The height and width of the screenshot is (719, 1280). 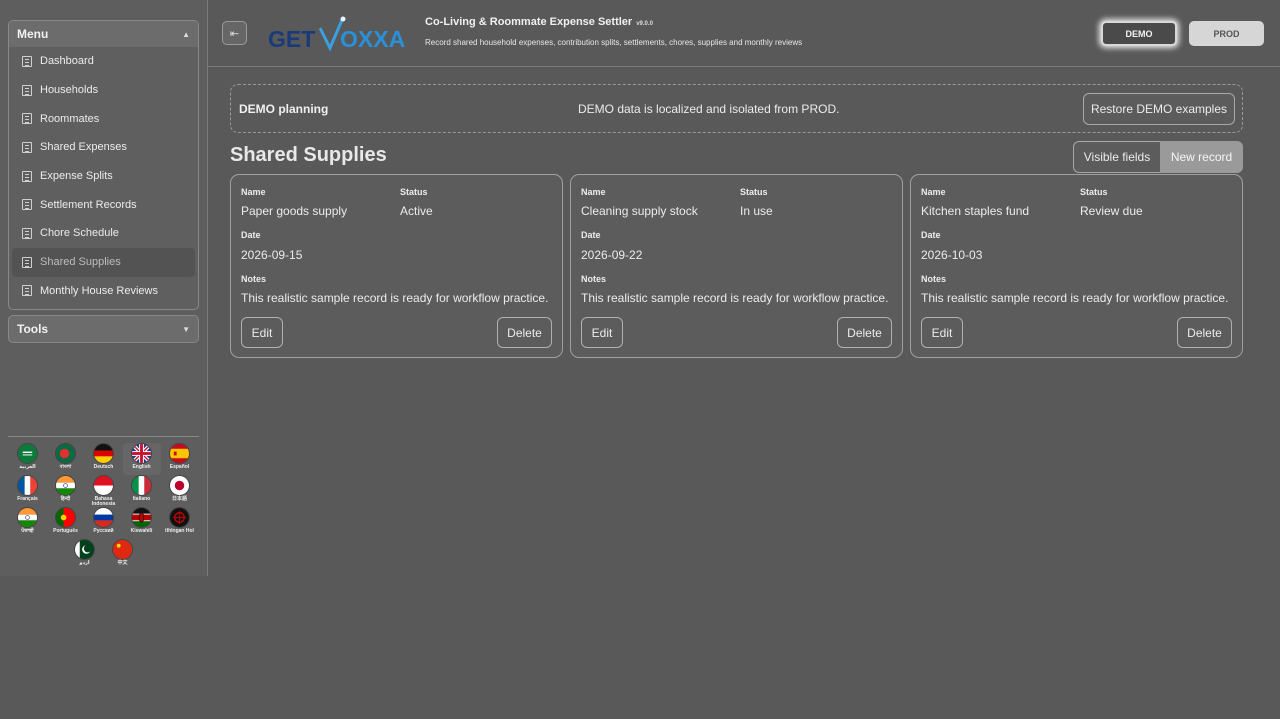 What do you see at coordinates (975, 211) in the screenshot?
I see `record-name: Kitchen staples fund` at bounding box center [975, 211].